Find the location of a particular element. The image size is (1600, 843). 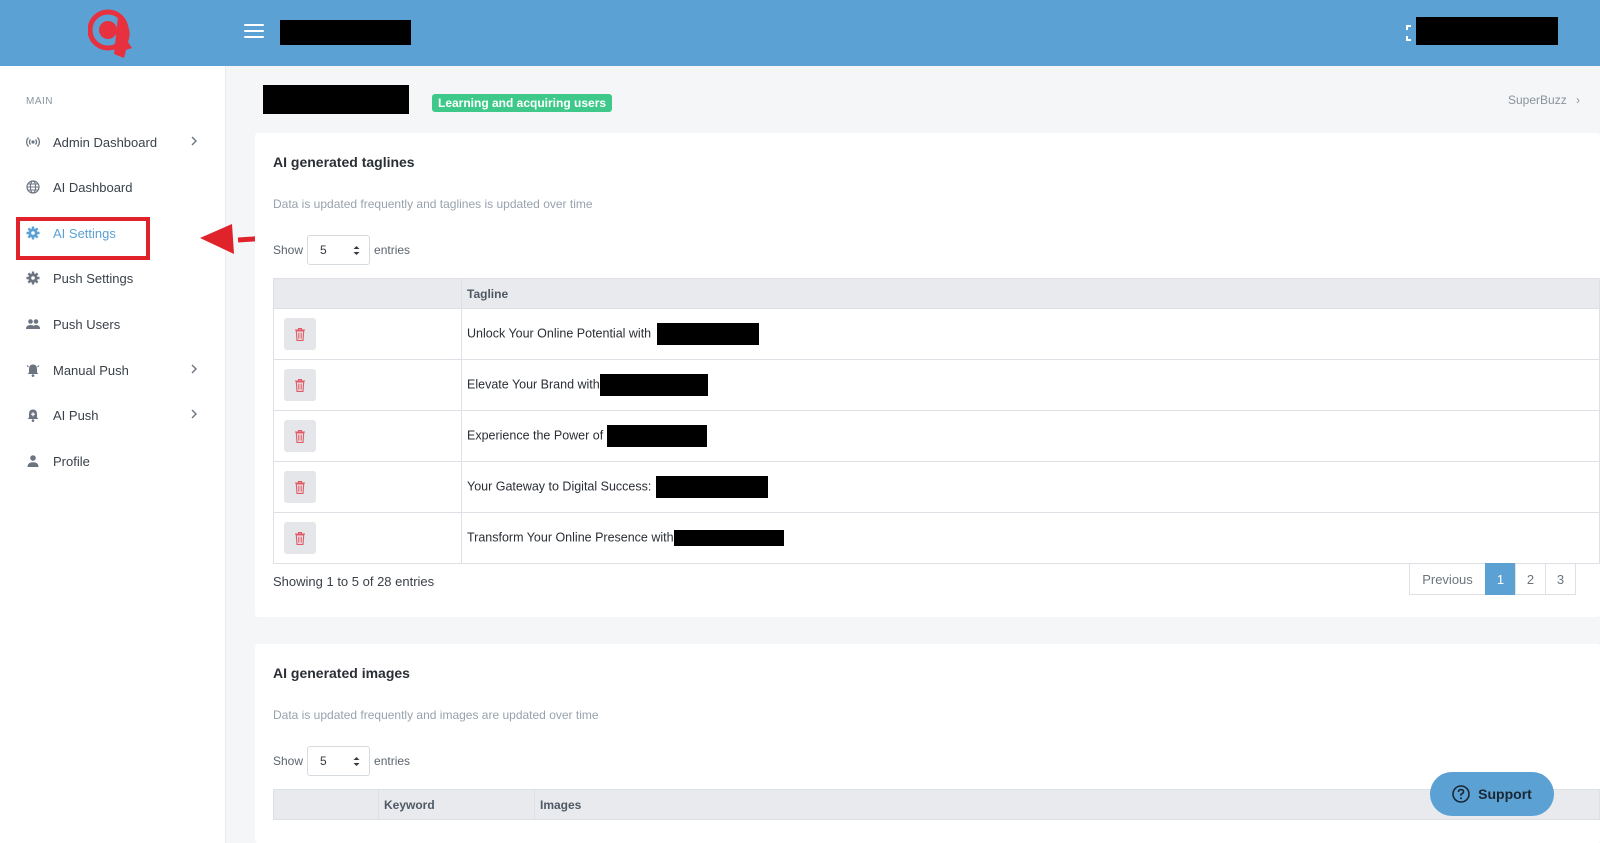

sidebar-item-manual-push: Manual Push is located at coordinates (112, 370).